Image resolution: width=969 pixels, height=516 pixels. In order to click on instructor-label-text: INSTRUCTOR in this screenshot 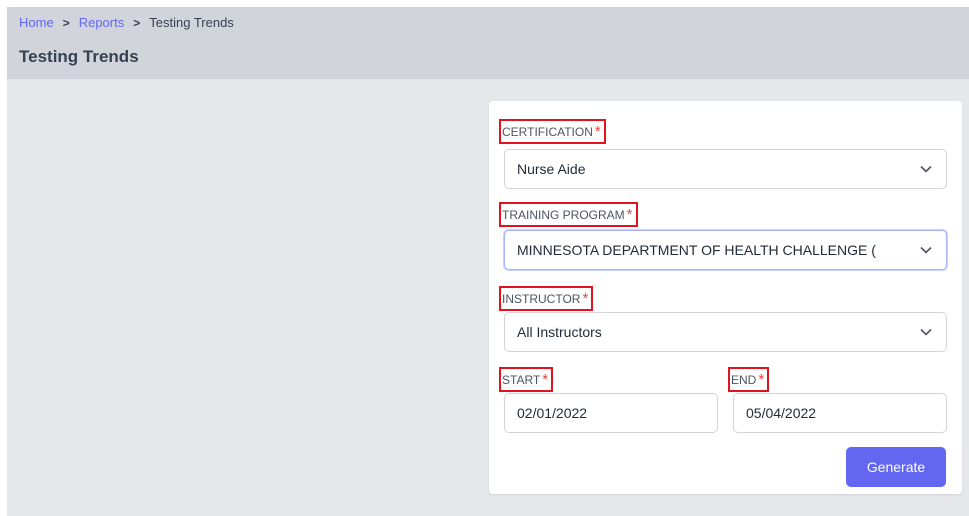, I will do `click(541, 299)`.